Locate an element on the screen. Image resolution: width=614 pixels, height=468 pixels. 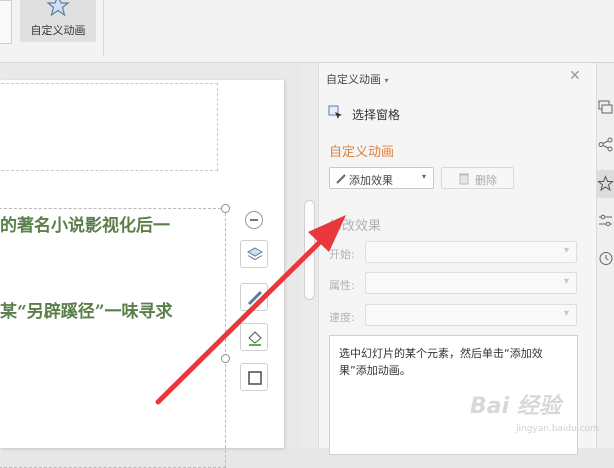
ribbon-divider is located at coordinates (103, 28).